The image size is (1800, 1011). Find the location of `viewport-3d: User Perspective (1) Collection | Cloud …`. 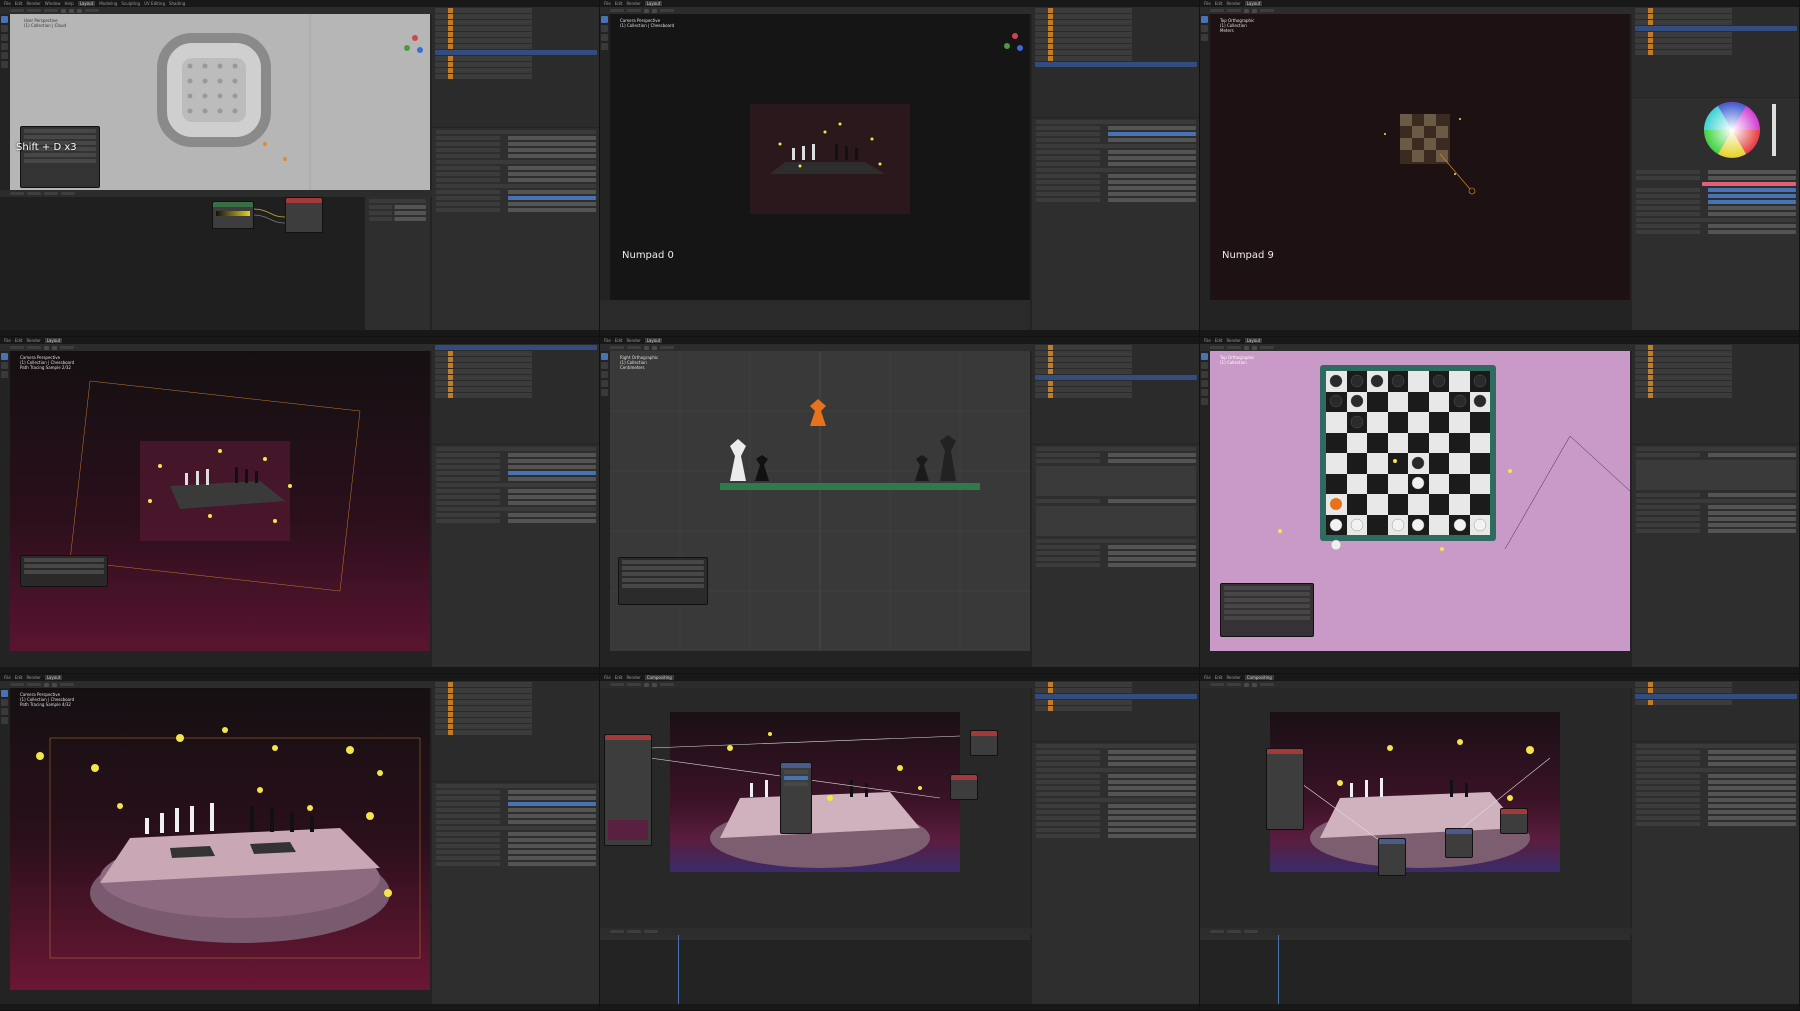

viewport-3d: User Perspective (1) Collection | Cloud … is located at coordinates (220, 102).